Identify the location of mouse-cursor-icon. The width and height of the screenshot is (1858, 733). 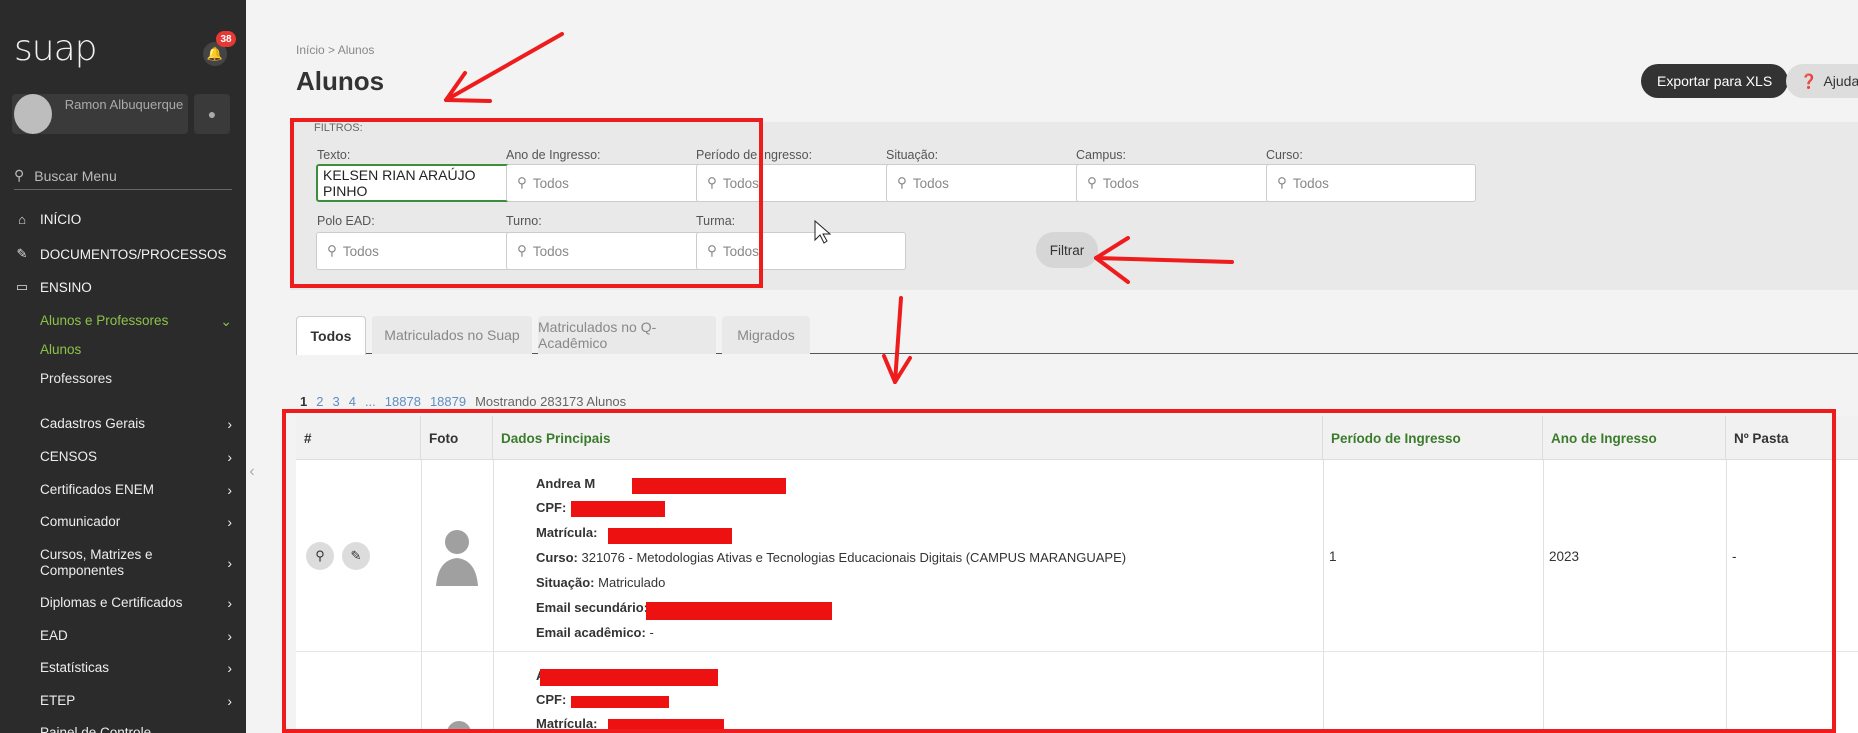
(823, 231).